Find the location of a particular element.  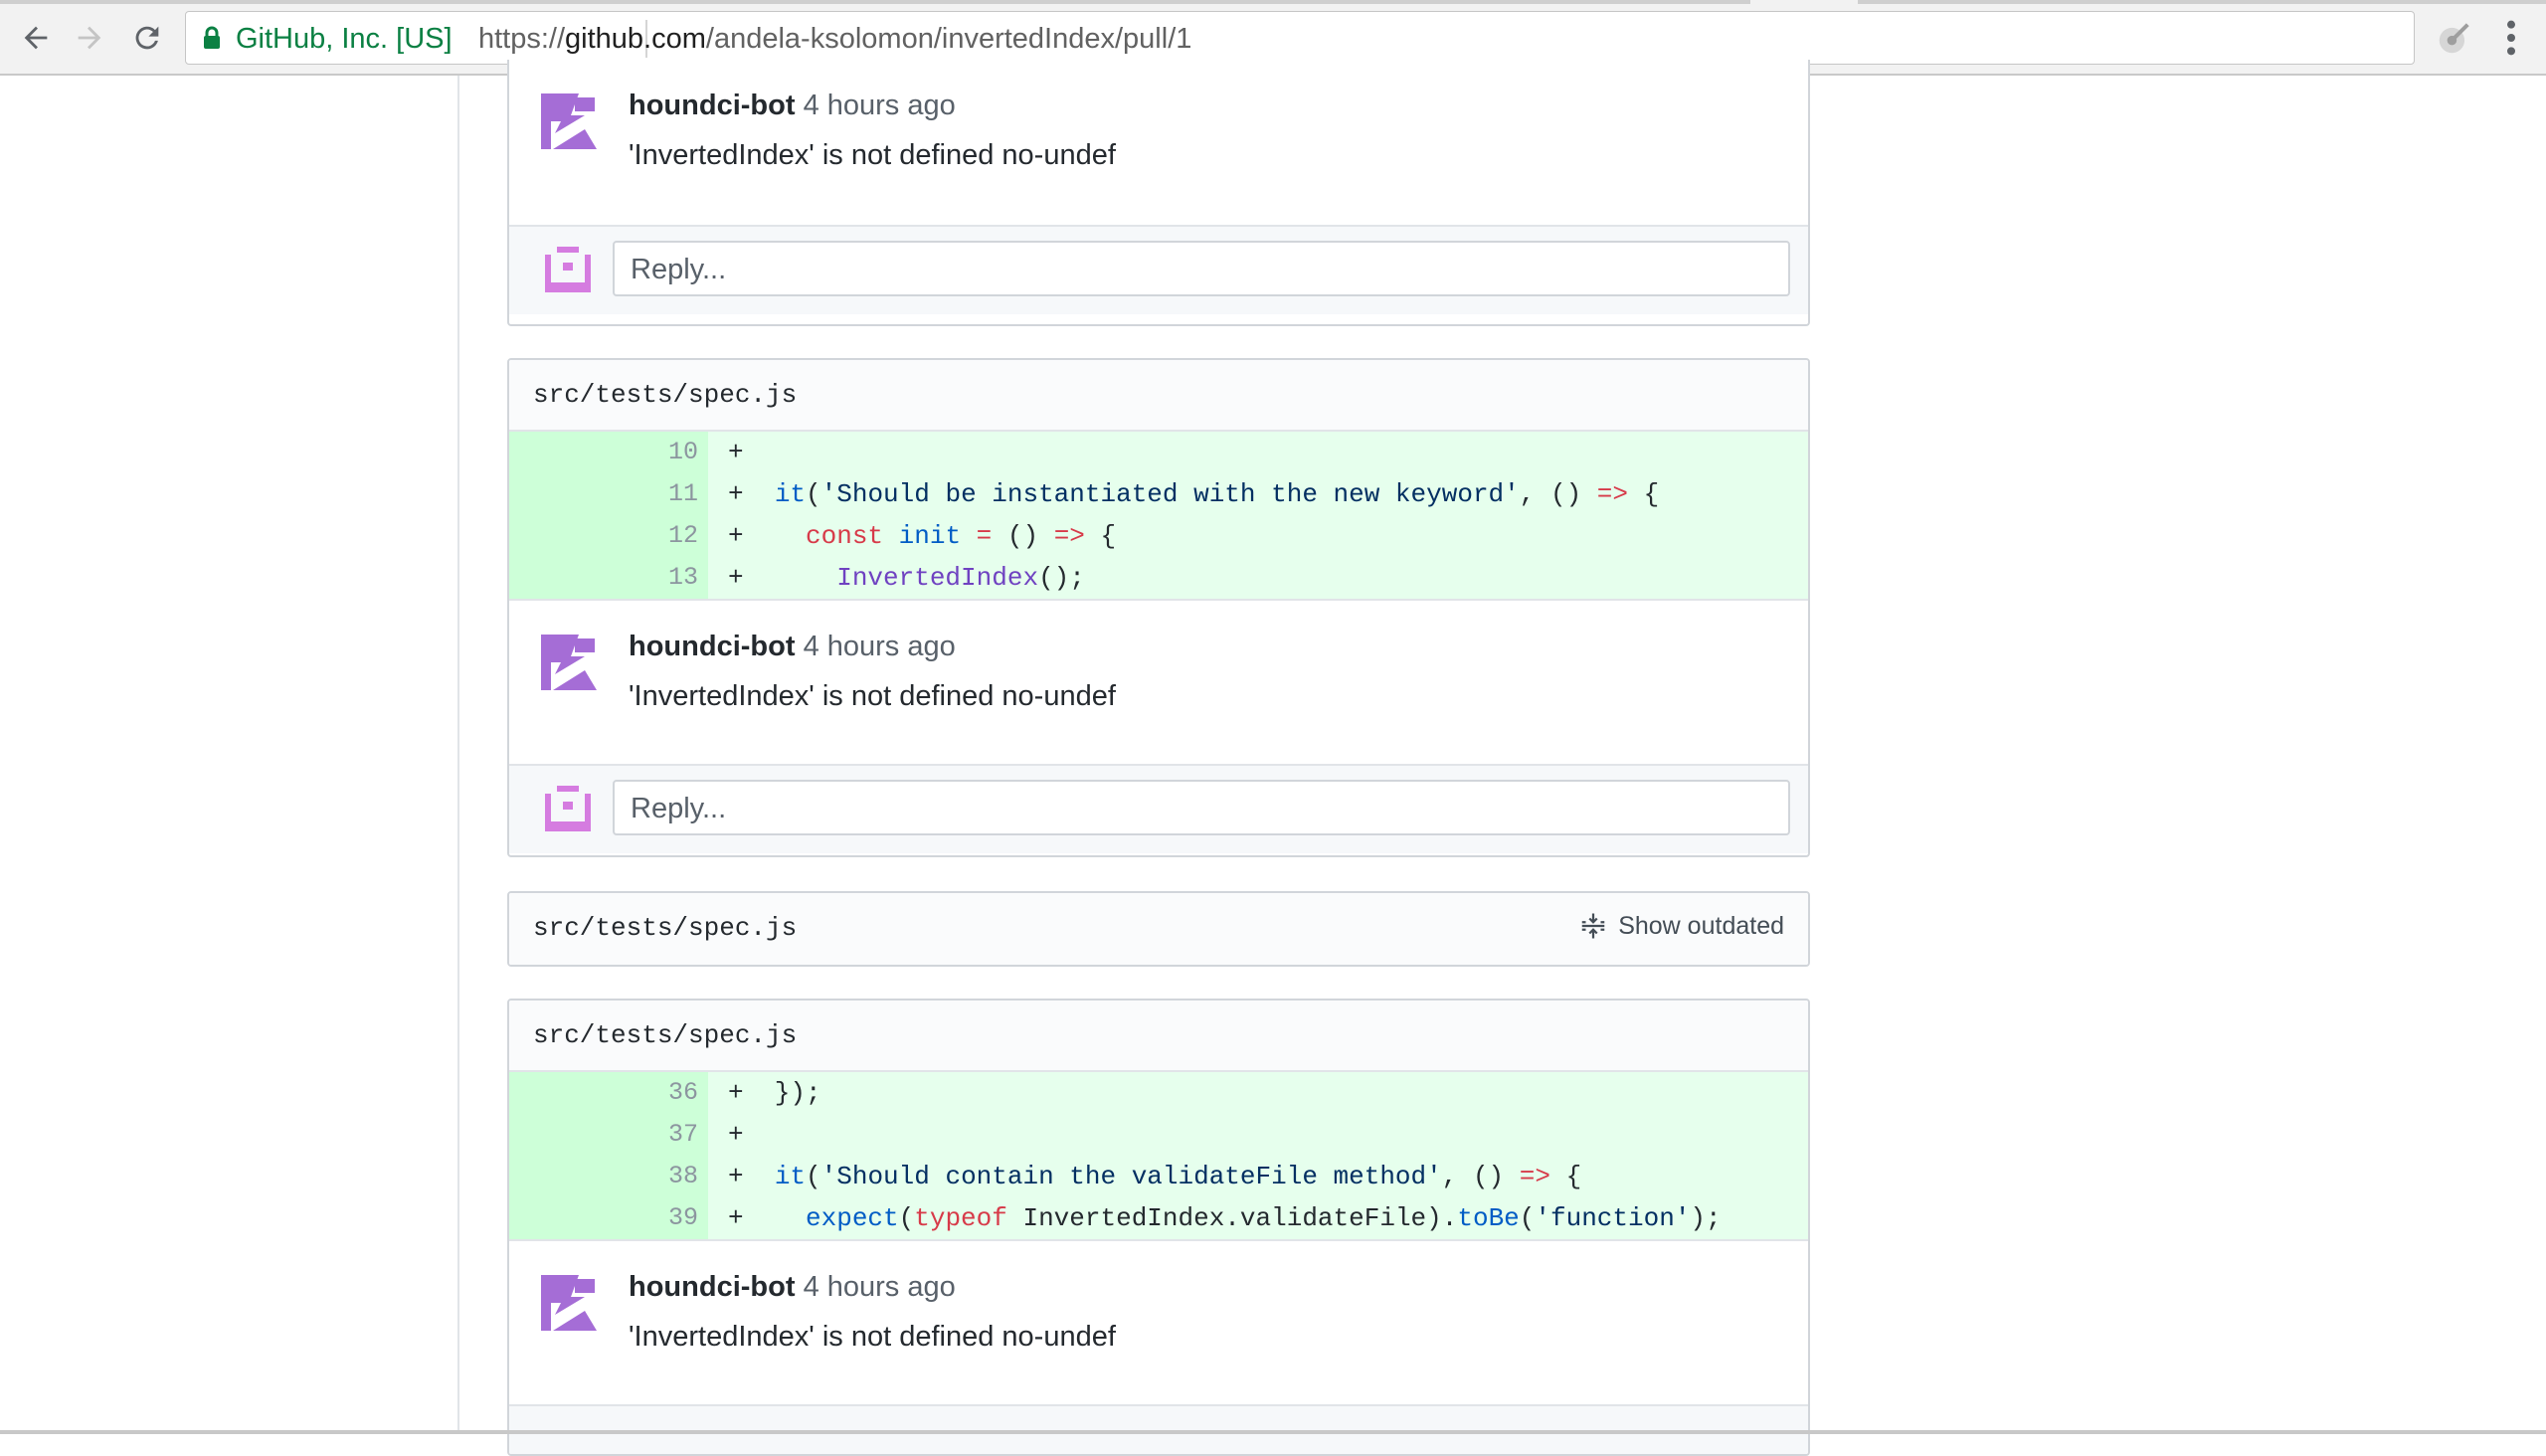

menu-icon is located at coordinates (2511, 38).